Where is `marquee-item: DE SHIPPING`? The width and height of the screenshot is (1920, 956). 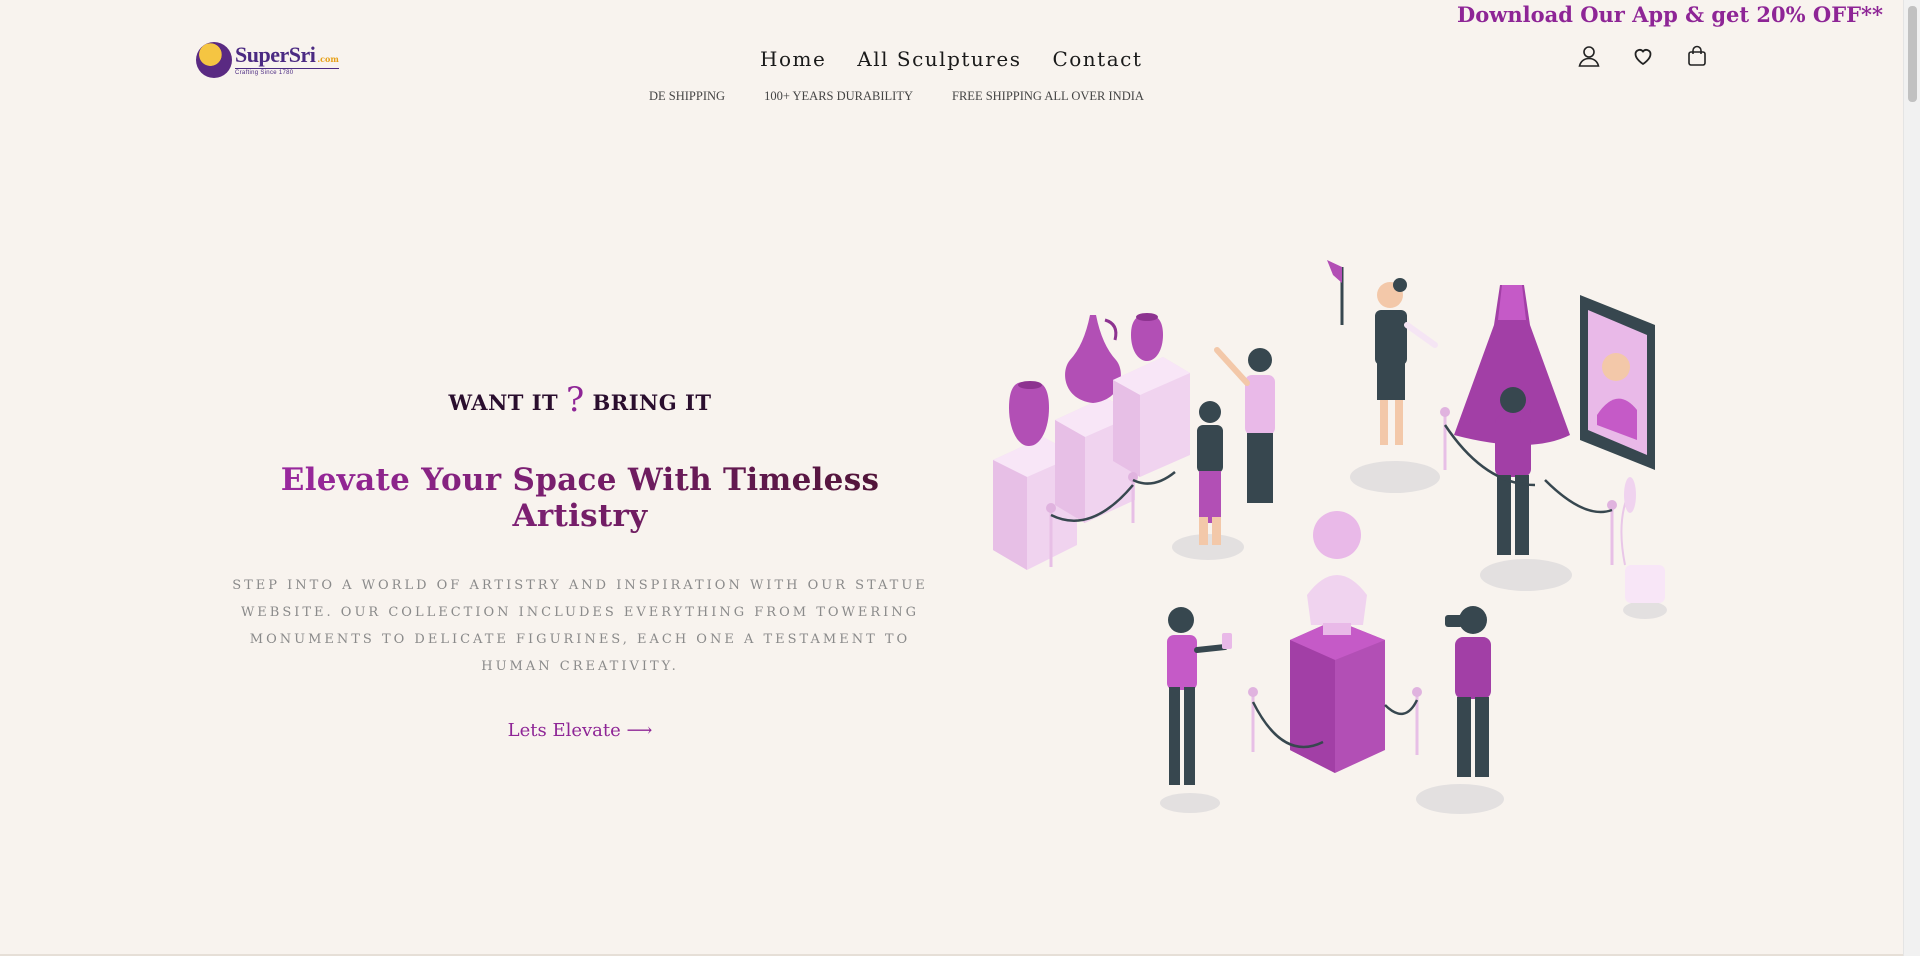 marquee-item: DE SHIPPING is located at coordinates (687, 96).